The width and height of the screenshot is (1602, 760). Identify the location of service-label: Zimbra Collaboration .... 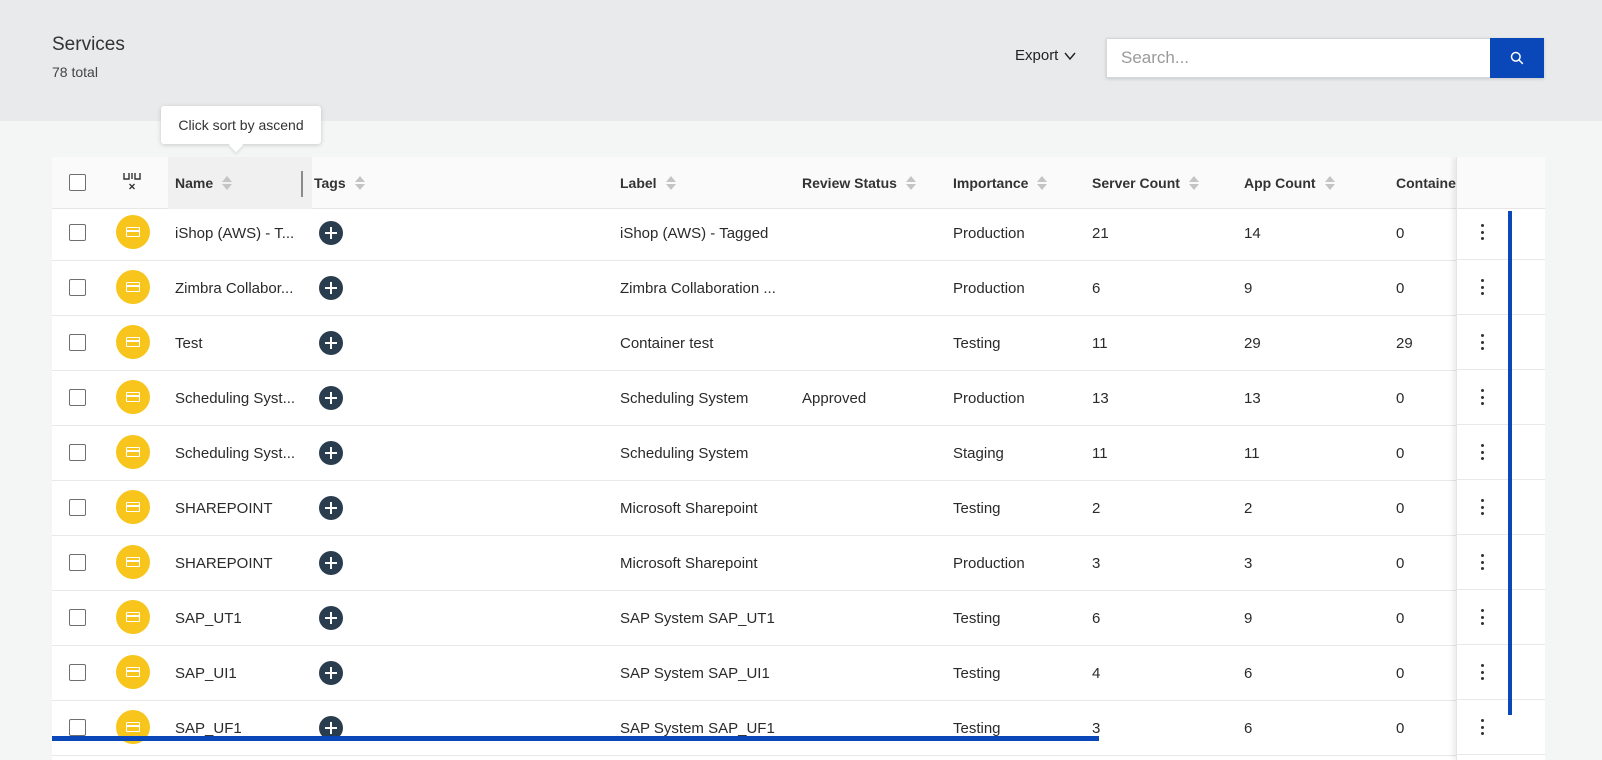
(698, 288).